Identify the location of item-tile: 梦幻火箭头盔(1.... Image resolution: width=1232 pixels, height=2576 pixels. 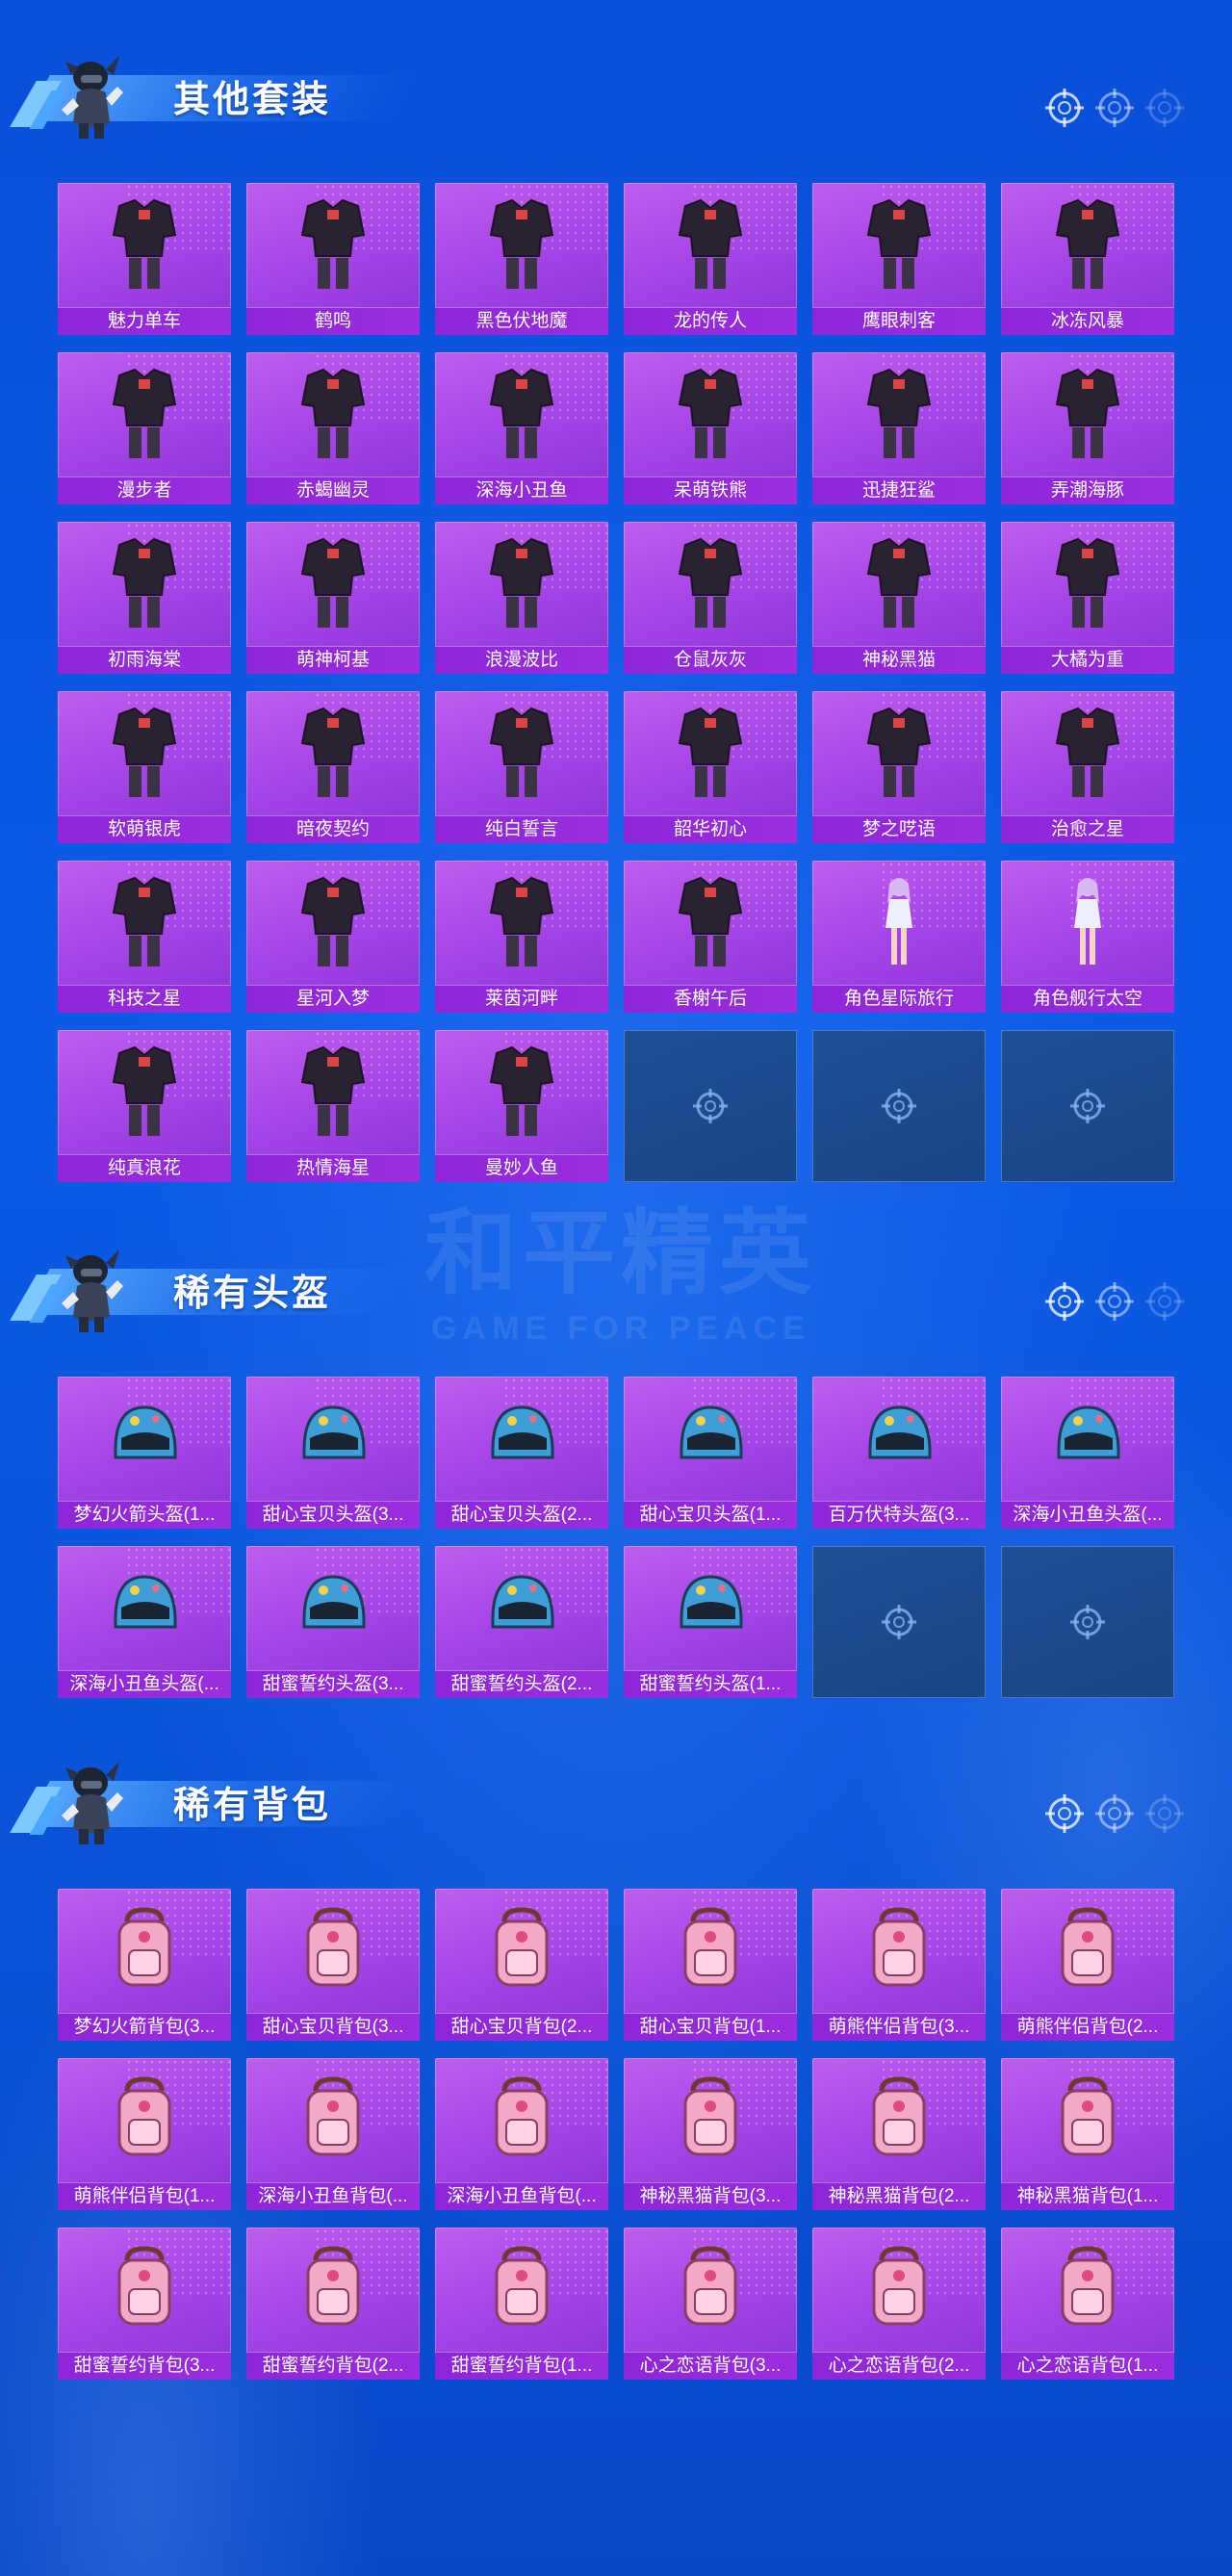
(144, 1453).